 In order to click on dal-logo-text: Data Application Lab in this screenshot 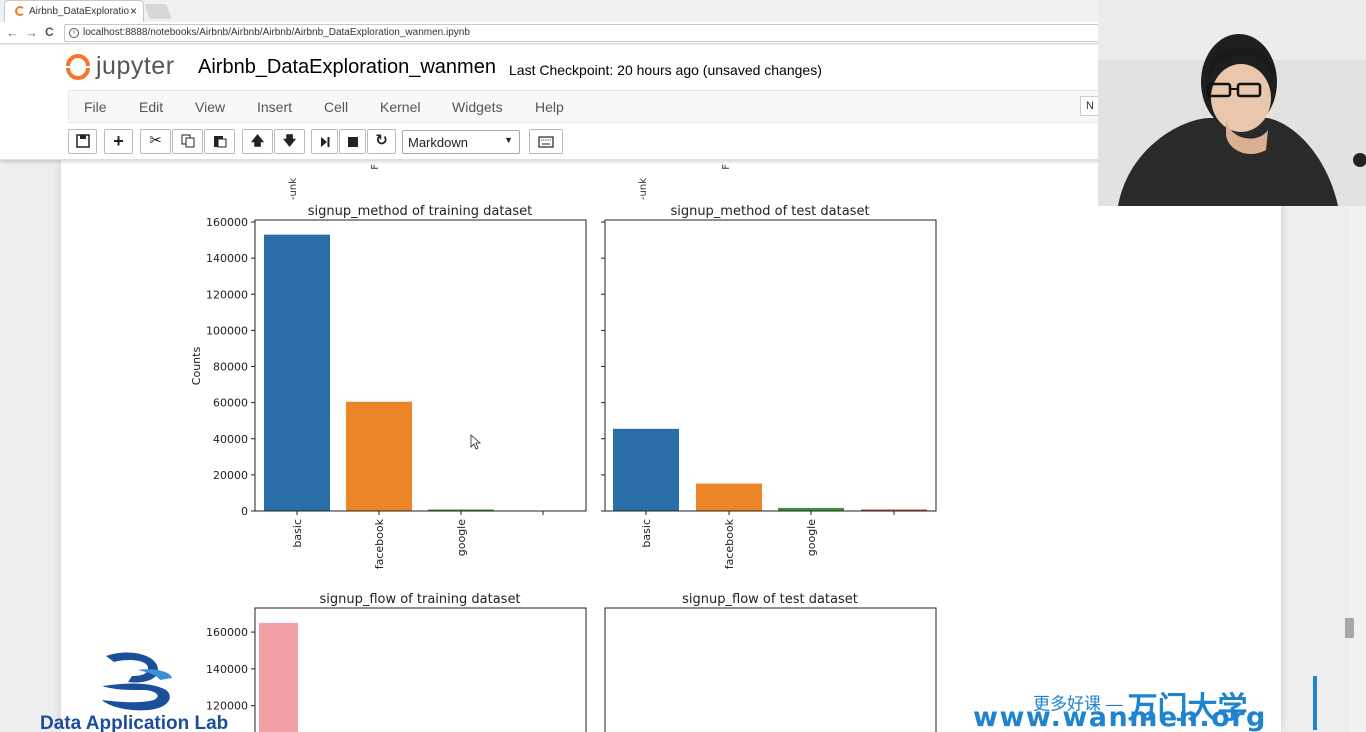, I will do `click(134, 722)`.